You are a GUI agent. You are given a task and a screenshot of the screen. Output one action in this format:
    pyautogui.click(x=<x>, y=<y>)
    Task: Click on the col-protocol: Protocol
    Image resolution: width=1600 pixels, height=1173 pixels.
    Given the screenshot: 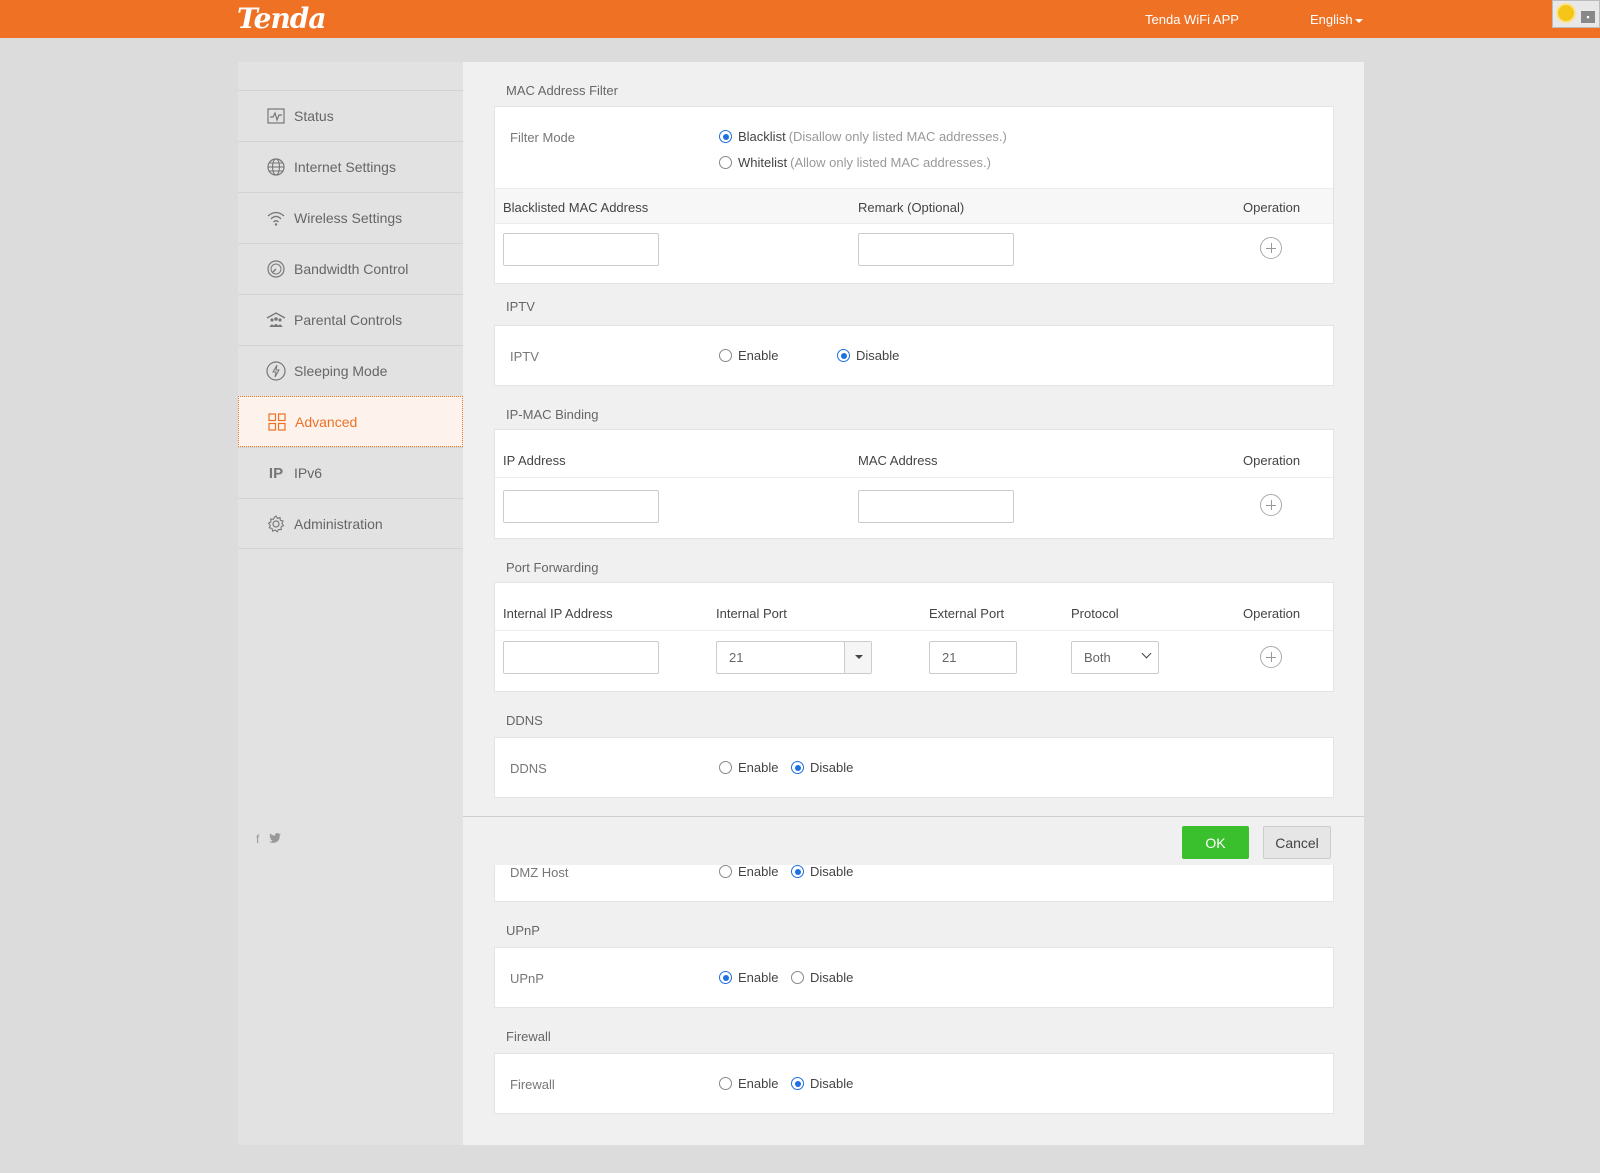 What is the action you would take?
    pyautogui.click(x=1095, y=613)
    